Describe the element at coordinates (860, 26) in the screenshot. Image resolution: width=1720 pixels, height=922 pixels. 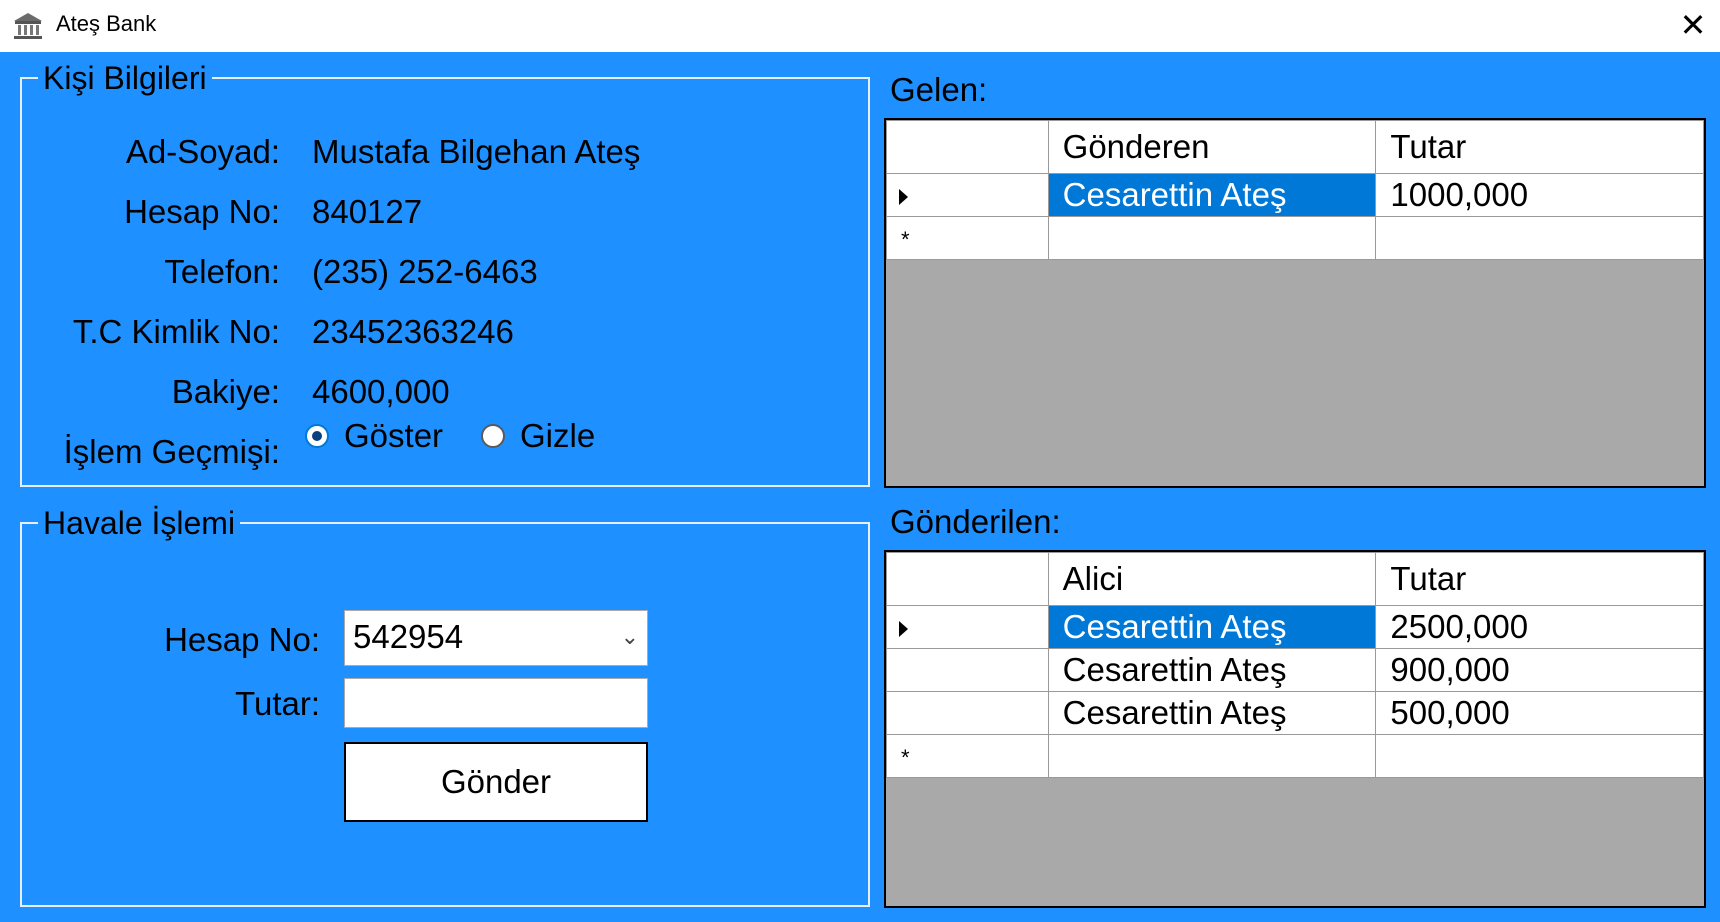
I see `title-bar: Ateş Bank ✕` at that location.